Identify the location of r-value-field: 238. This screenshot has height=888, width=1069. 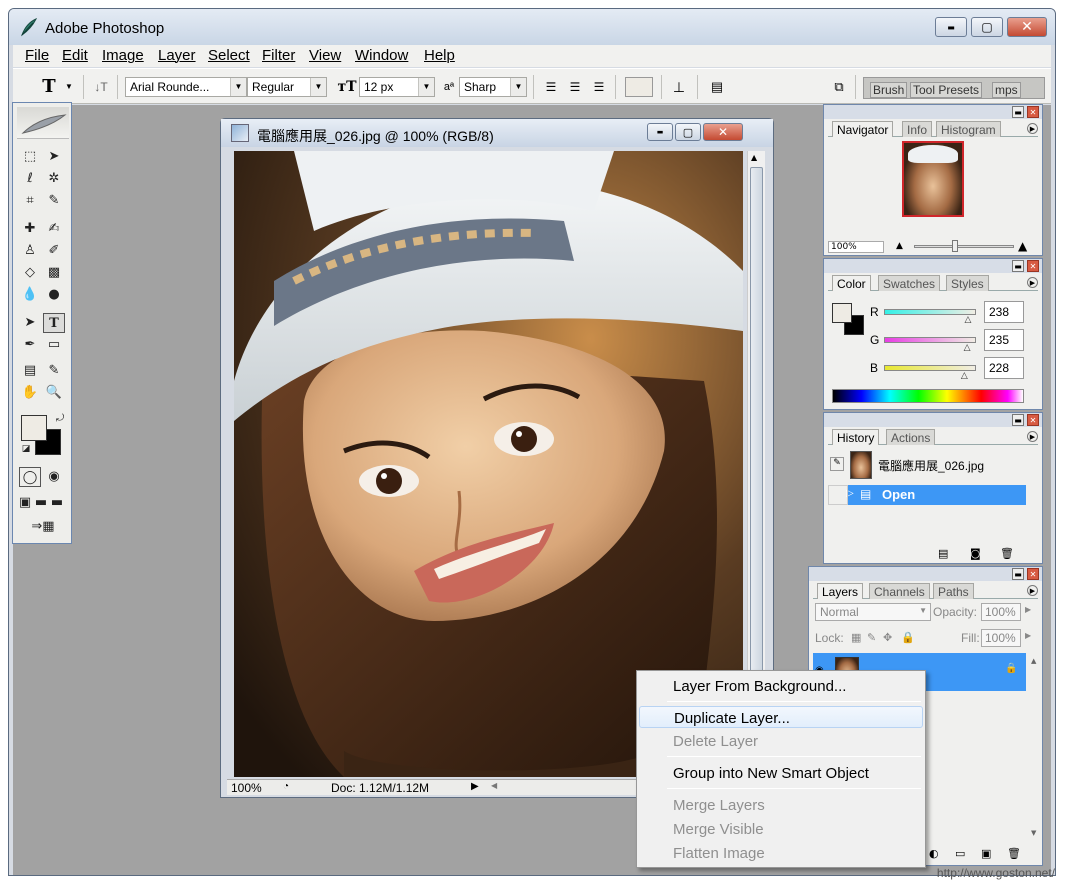
(1004, 312).